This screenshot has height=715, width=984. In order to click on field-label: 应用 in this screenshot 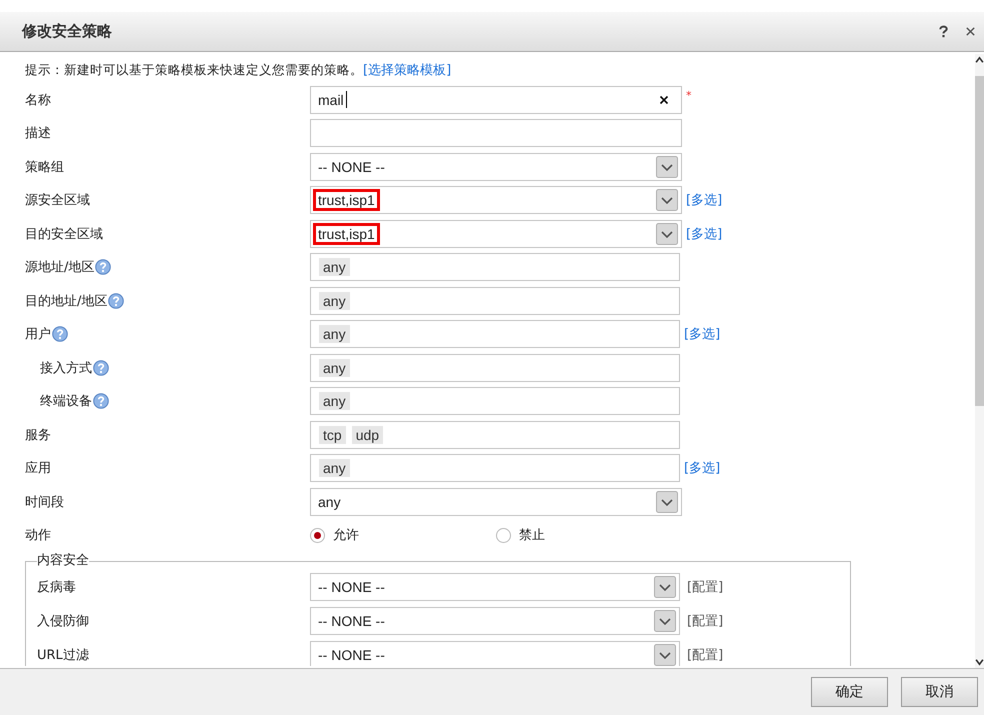, I will do `click(38, 469)`.